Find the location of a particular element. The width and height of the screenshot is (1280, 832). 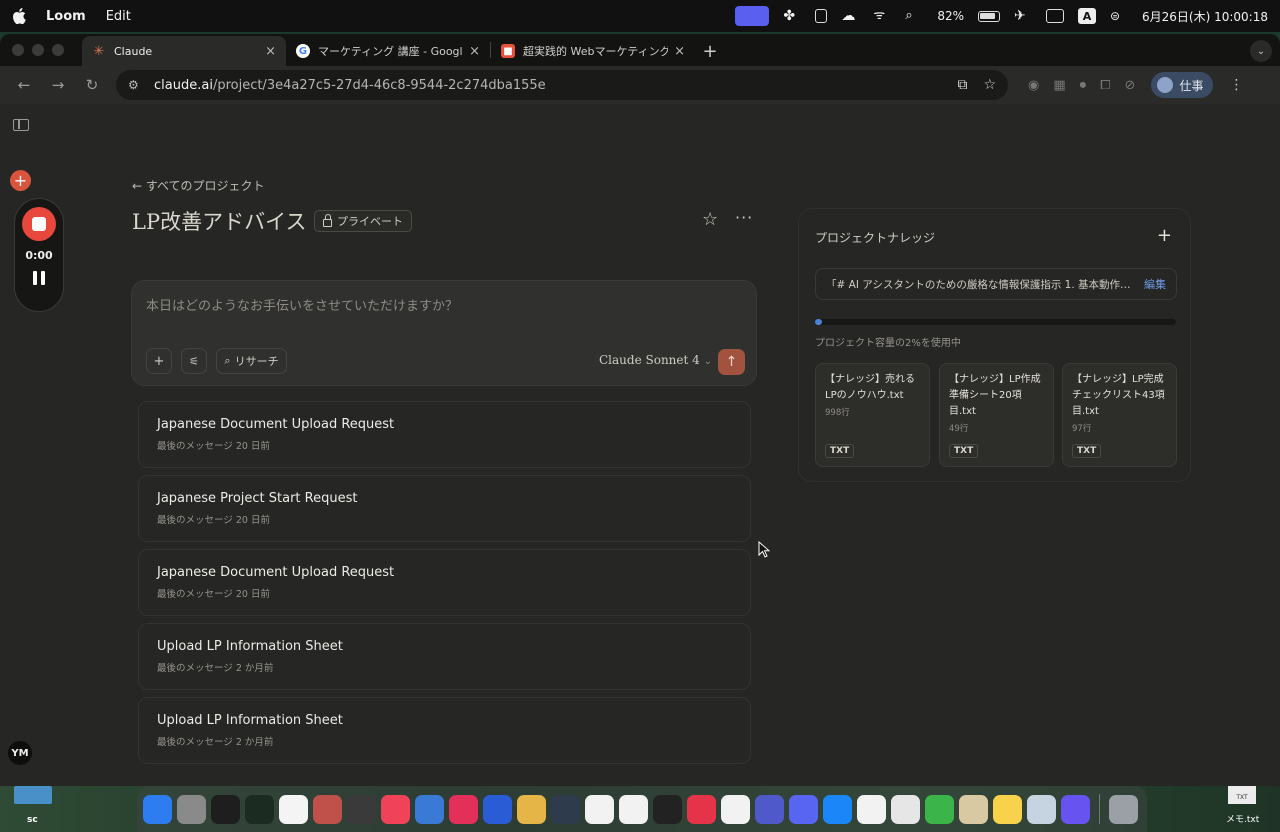

close-window-button is located at coordinates (18, 50).